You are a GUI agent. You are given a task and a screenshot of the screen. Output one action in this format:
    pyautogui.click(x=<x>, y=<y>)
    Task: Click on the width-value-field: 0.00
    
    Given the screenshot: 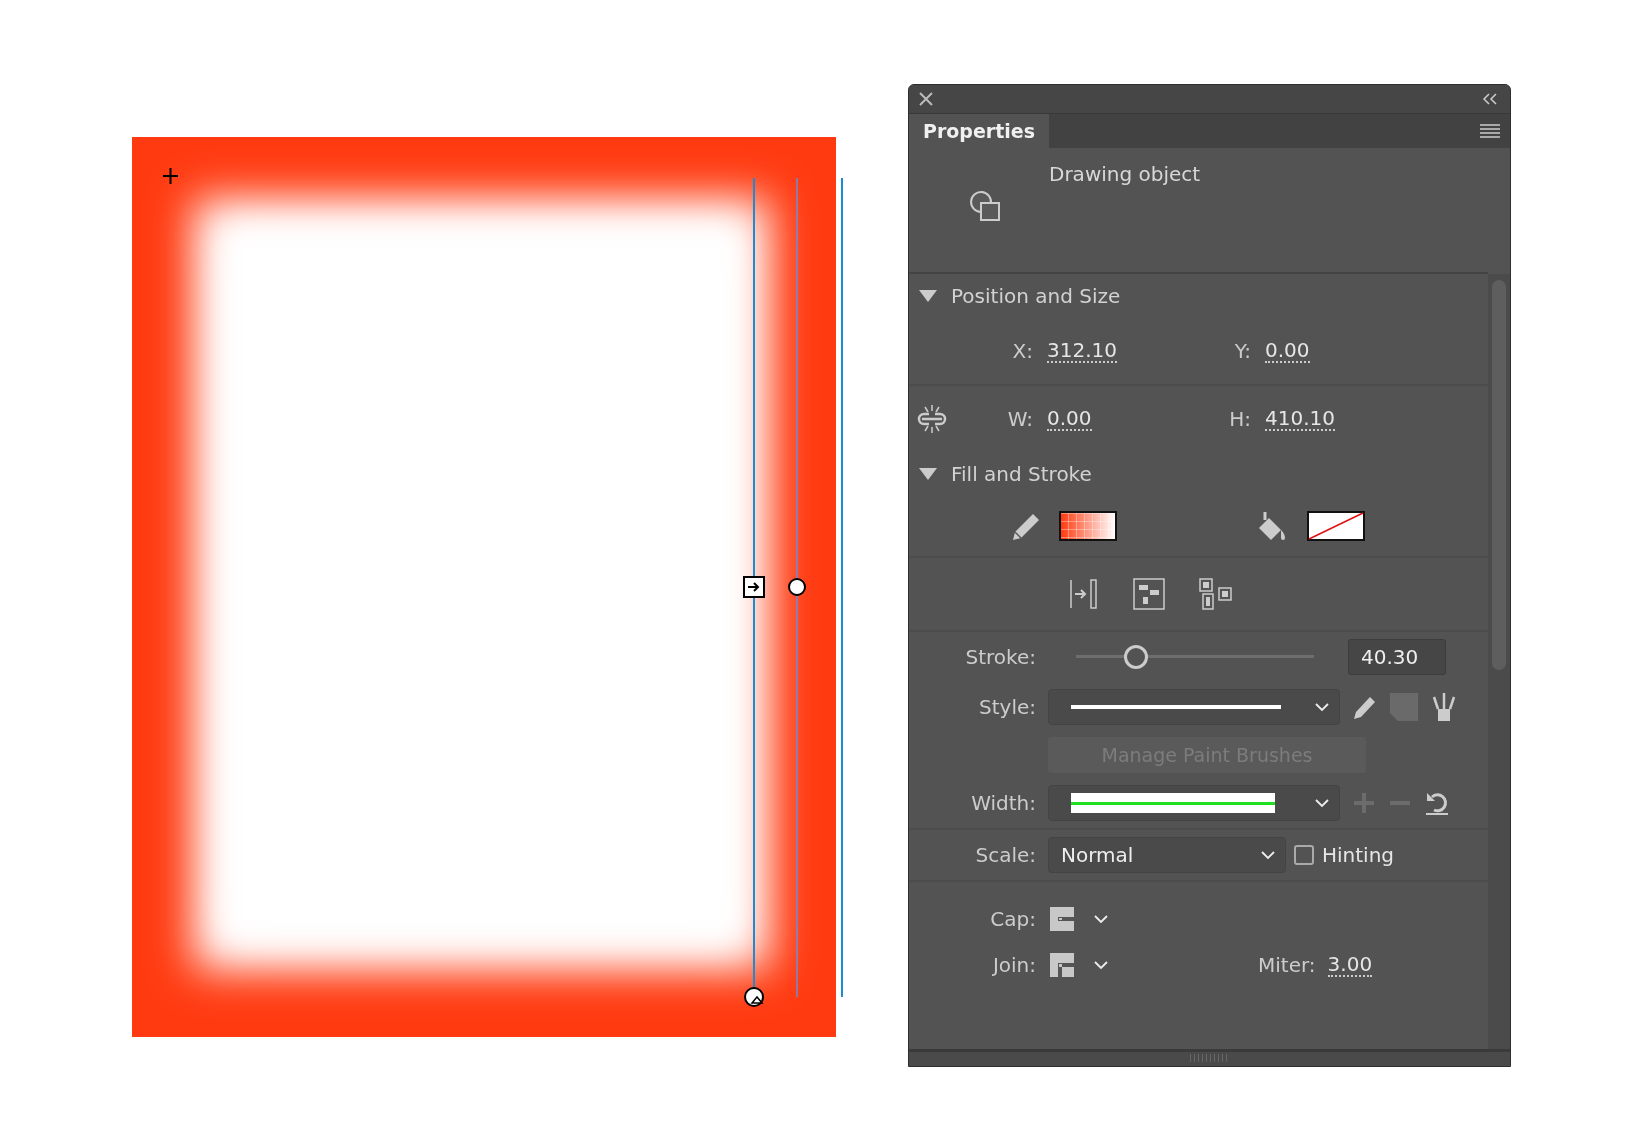 What is the action you would take?
    pyautogui.click(x=1069, y=419)
    